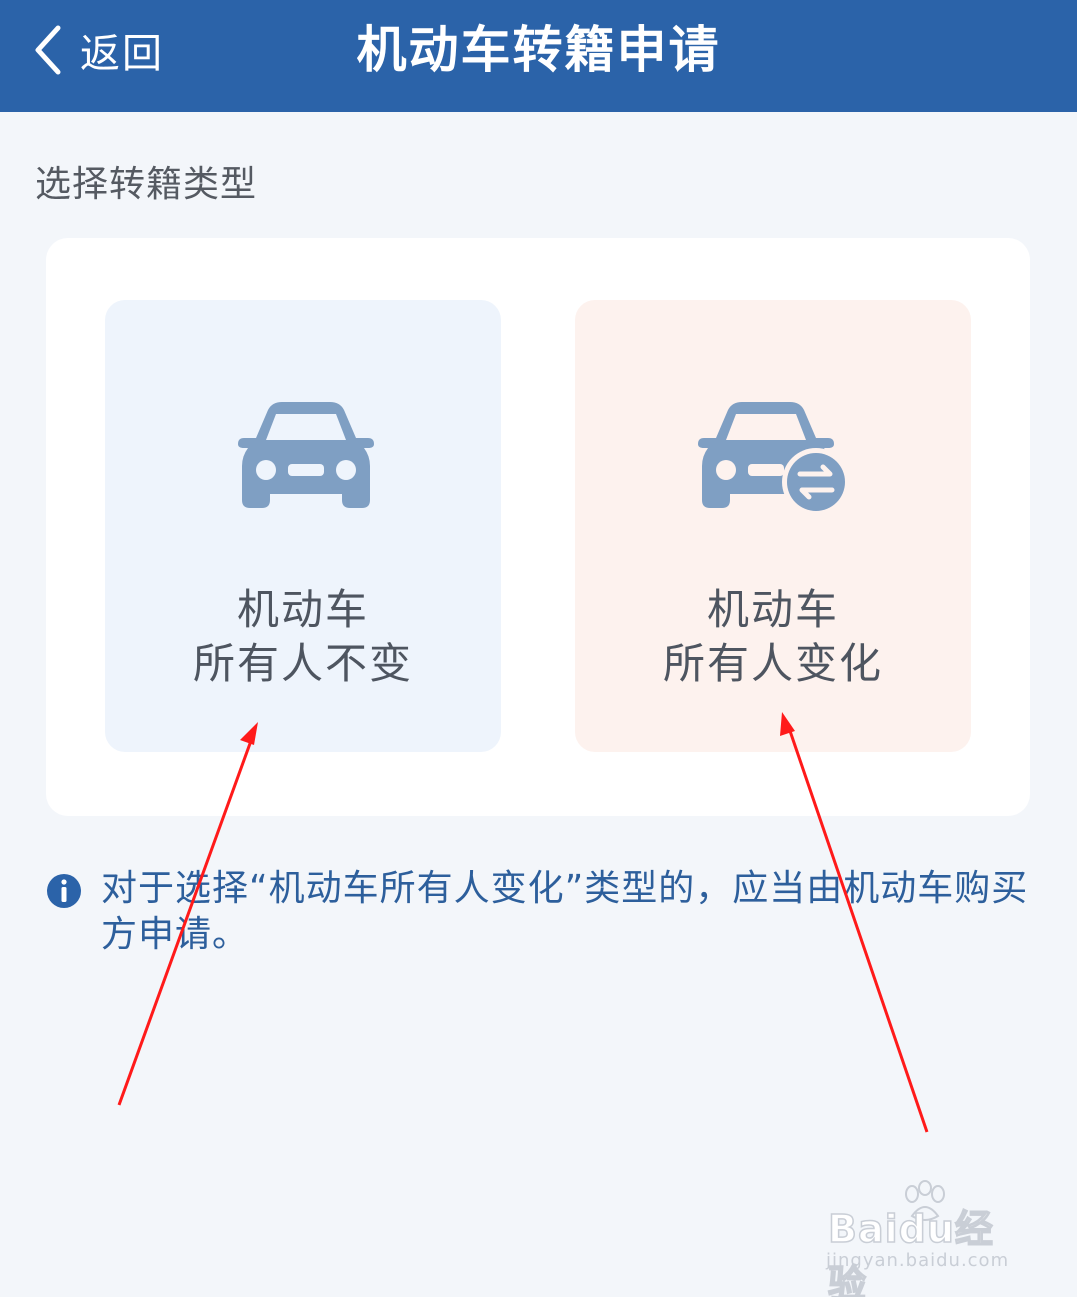 This screenshot has height=1297, width=1077. Describe the element at coordinates (306, 455) in the screenshot. I see `car-icon` at that location.